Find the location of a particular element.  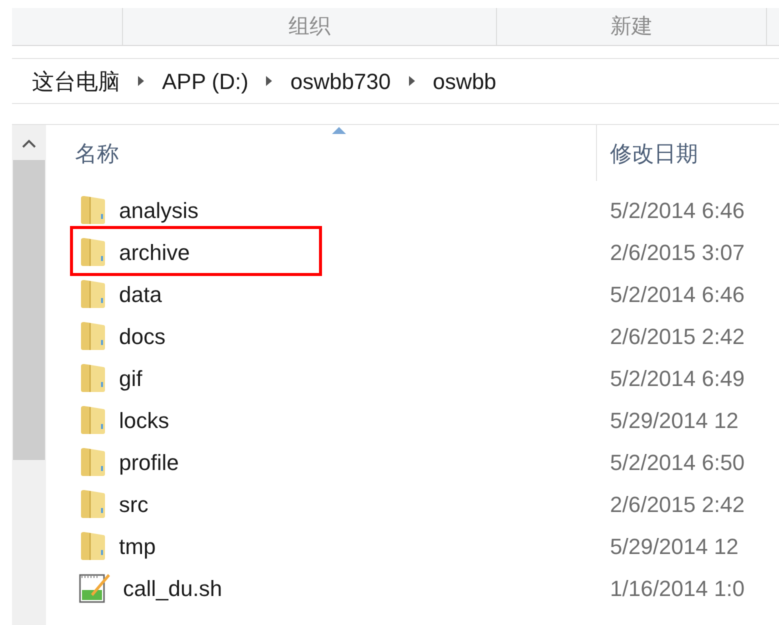

file-name: tmp is located at coordinates (137, 546).